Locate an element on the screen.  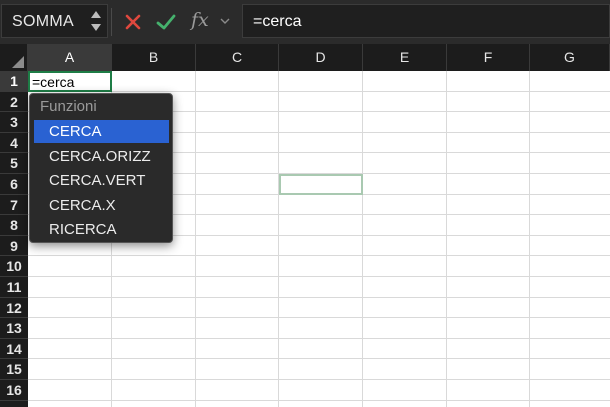
autocomplete-item: CERCA.X is located at coordinates (101, 205).